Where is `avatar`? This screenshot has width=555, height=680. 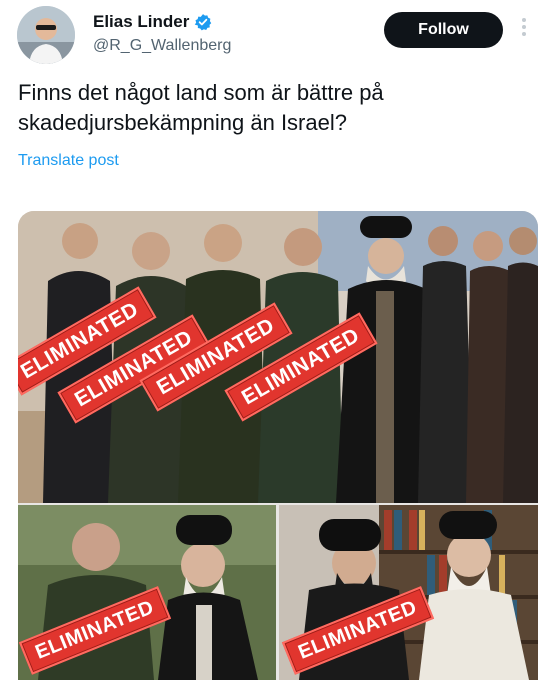 avatar is located at coordinates (46, 35).